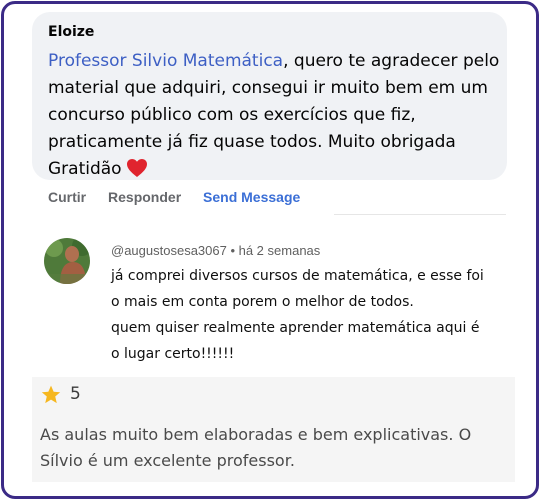 This screenshot has width=540, height=500. I want to click on avatar-image, so click(67, 261).